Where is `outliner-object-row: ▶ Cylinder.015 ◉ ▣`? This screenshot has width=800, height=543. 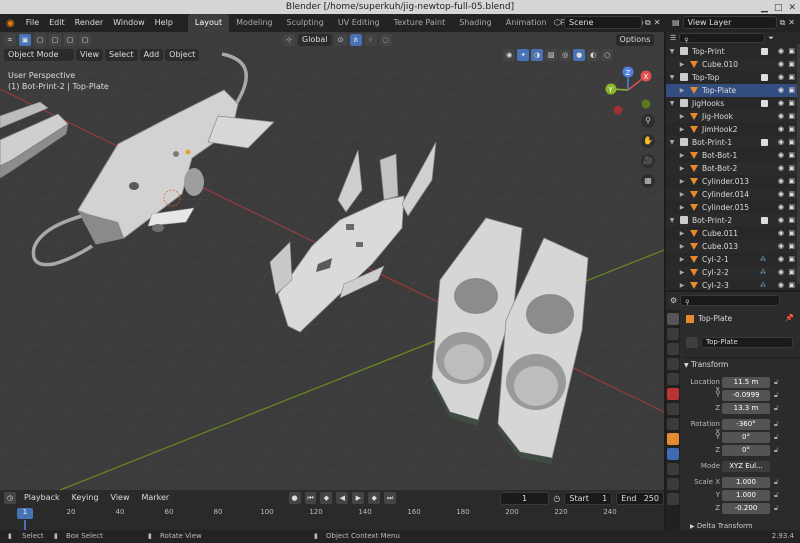
outliner-object-row: ▶ Cylinder.015 ◉ ▣ is located at coordinates (733, 207).